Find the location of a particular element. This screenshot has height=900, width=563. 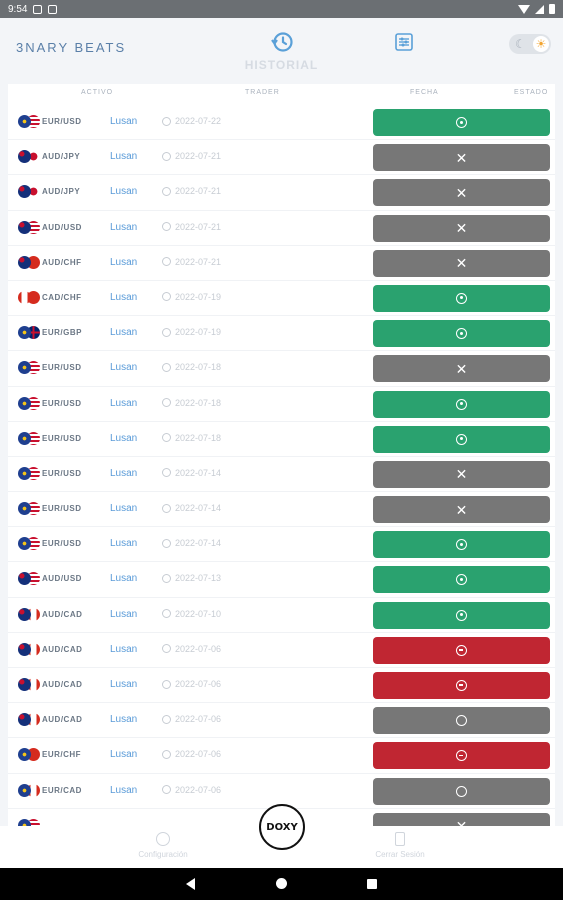

asset-pair: AUD/CHF is located at coordinates (62, 262).